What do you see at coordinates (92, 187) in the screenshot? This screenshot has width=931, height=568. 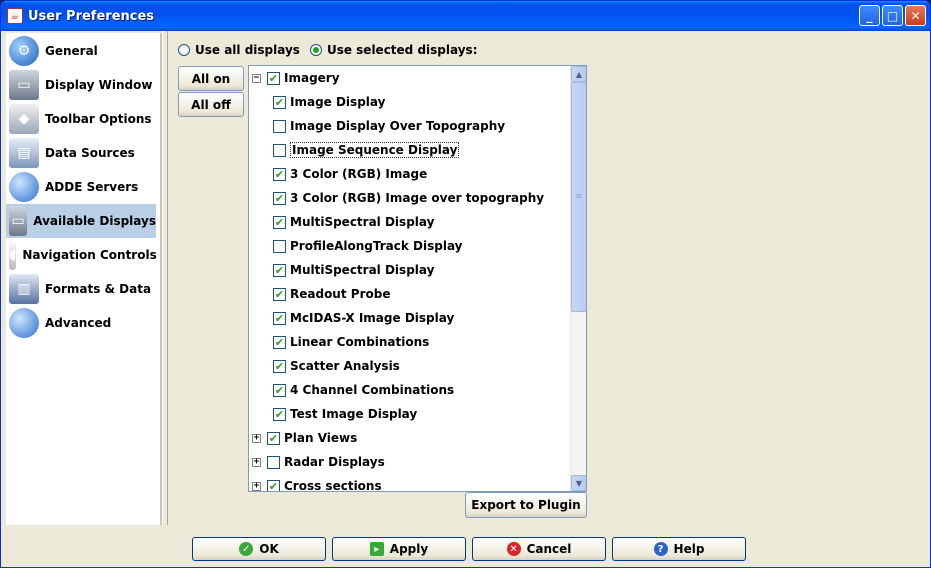 I see `sidebar-item-label: ADDE Servers` at bounding box center [92, 187].